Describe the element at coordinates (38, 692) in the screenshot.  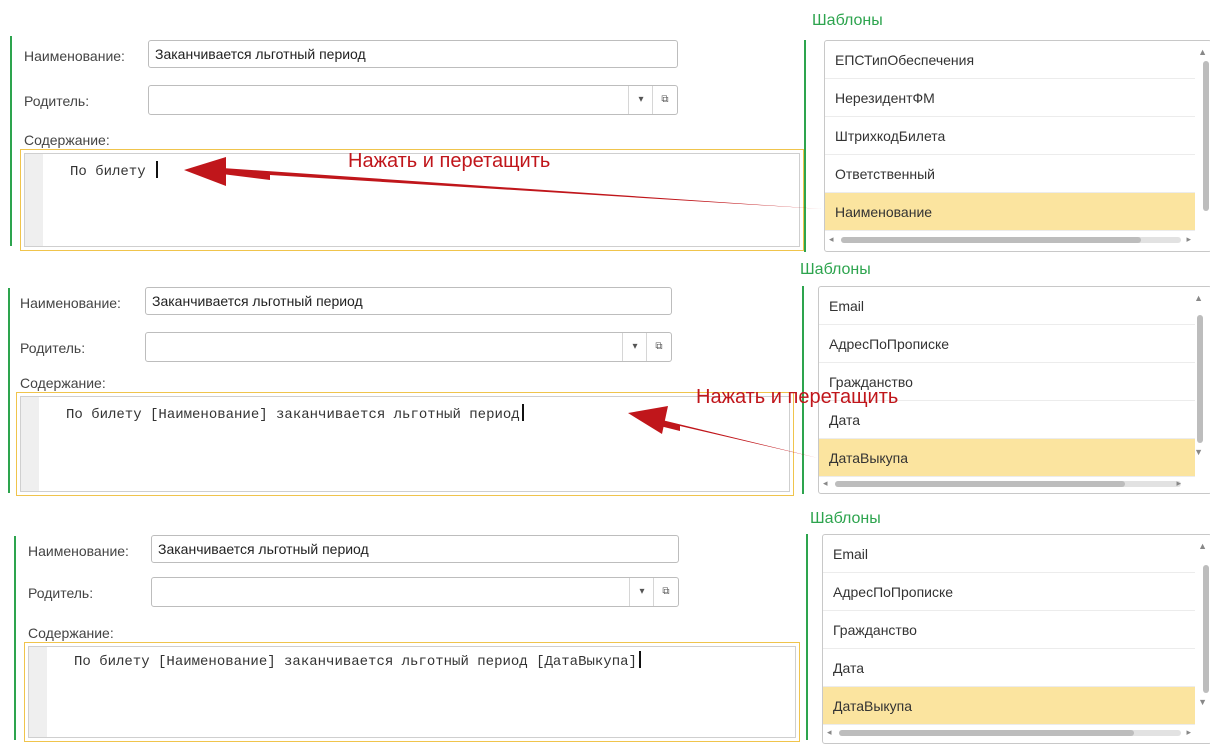
I see `line-gutter` at that location.